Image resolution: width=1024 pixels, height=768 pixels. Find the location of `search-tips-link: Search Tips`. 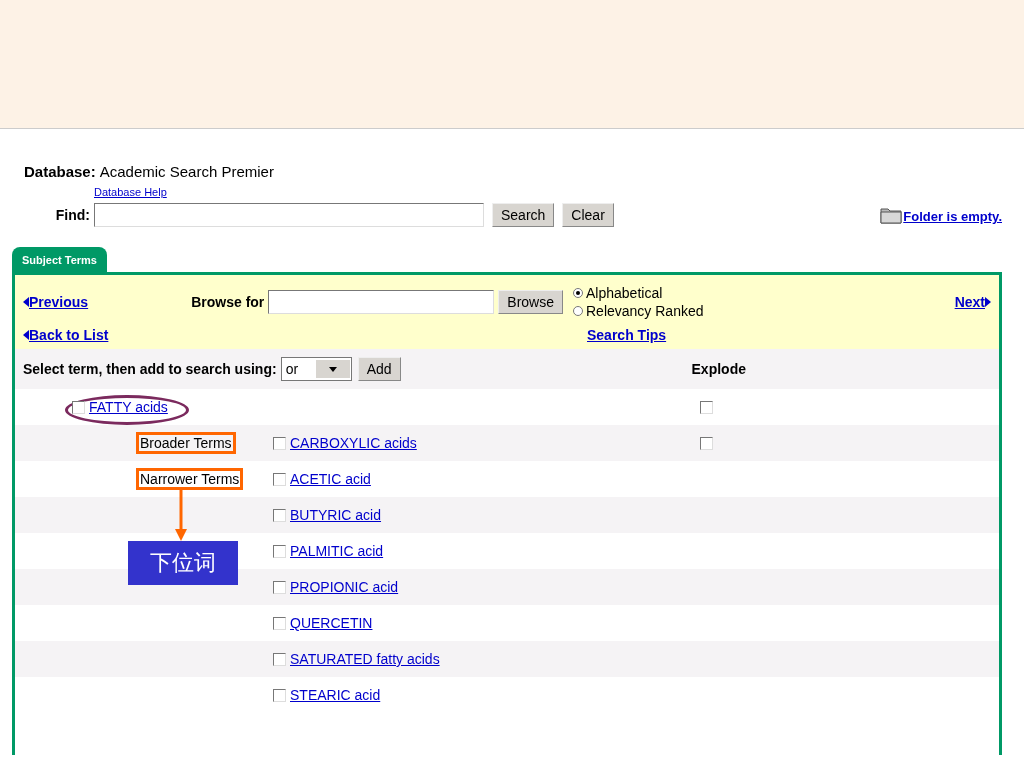

search-tips-link: Search Tips is located at coordinates (747, 335).